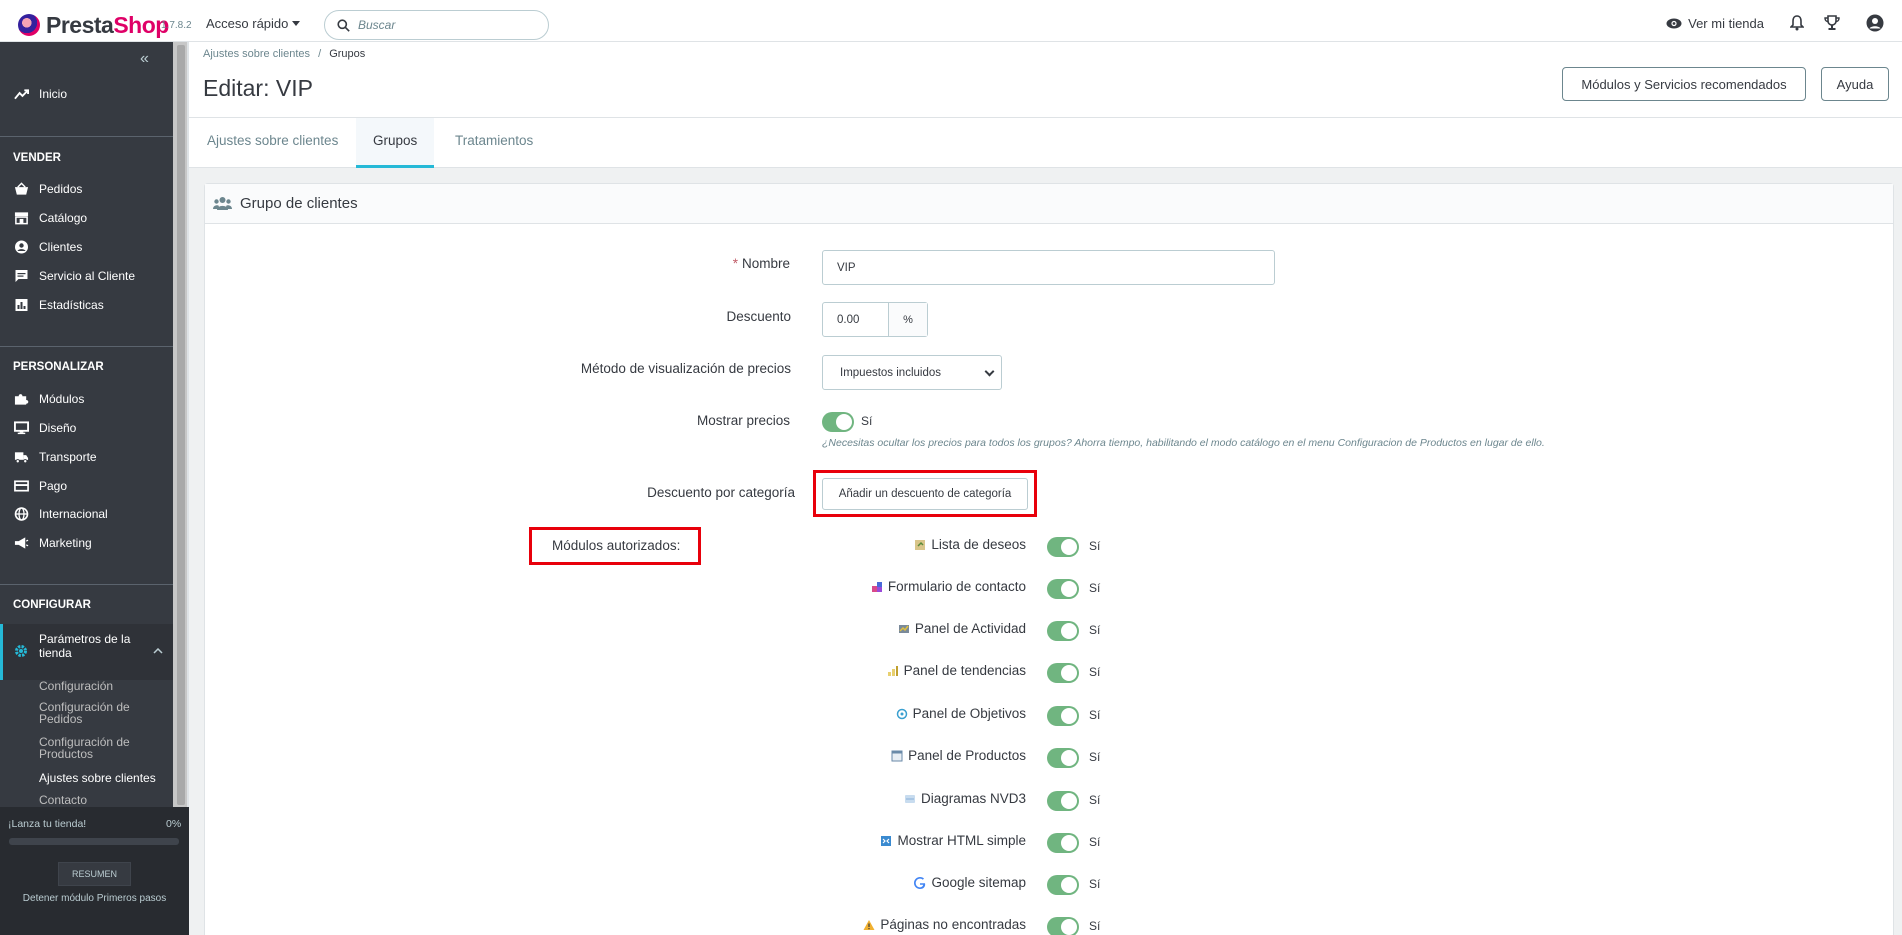 Image resolution: width=1902 pixels, height=935 pixels. Describe the element at coordinates (1875, 23) in the screenshot. I see `user-account-icon` at that location.